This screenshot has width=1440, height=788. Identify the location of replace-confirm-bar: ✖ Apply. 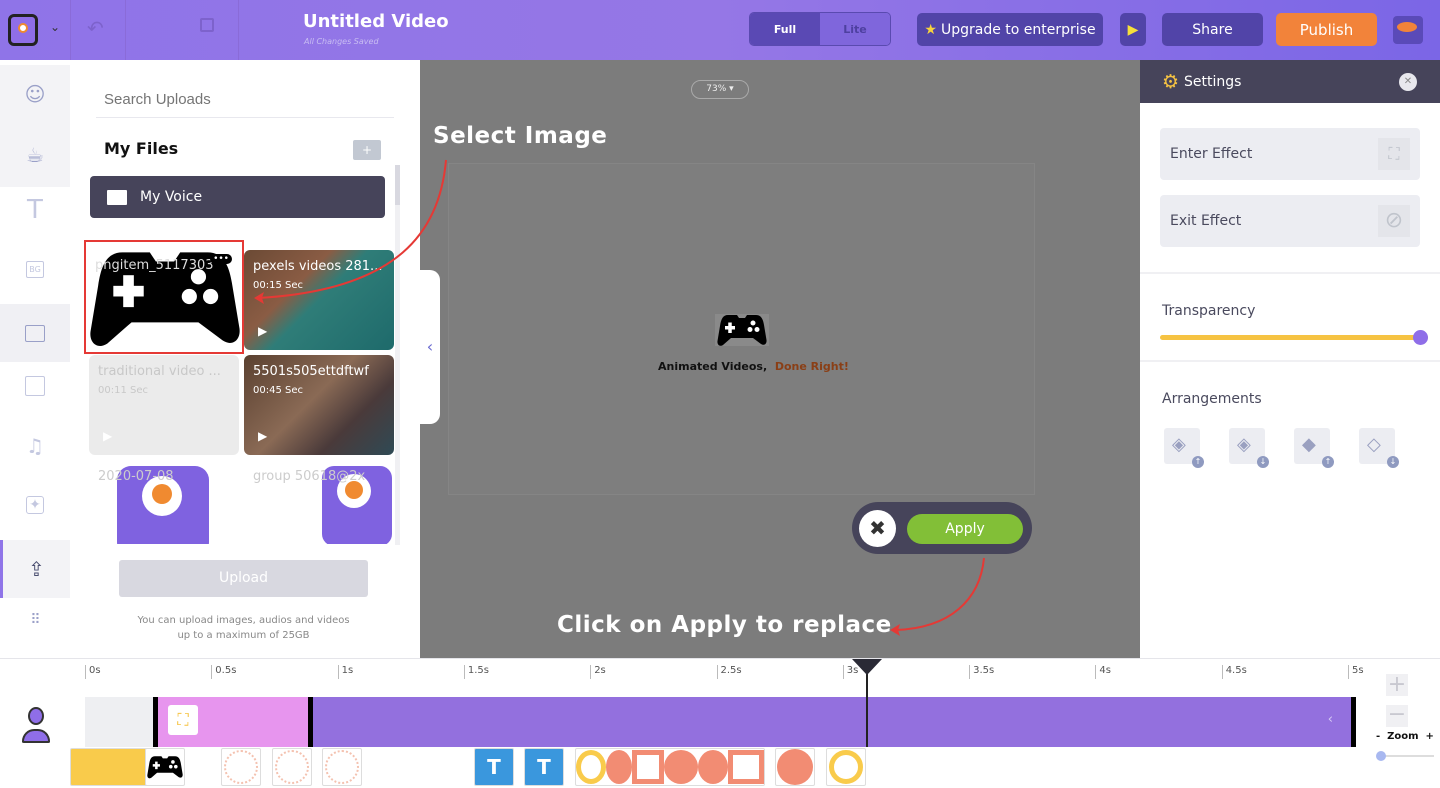
(942, 528).